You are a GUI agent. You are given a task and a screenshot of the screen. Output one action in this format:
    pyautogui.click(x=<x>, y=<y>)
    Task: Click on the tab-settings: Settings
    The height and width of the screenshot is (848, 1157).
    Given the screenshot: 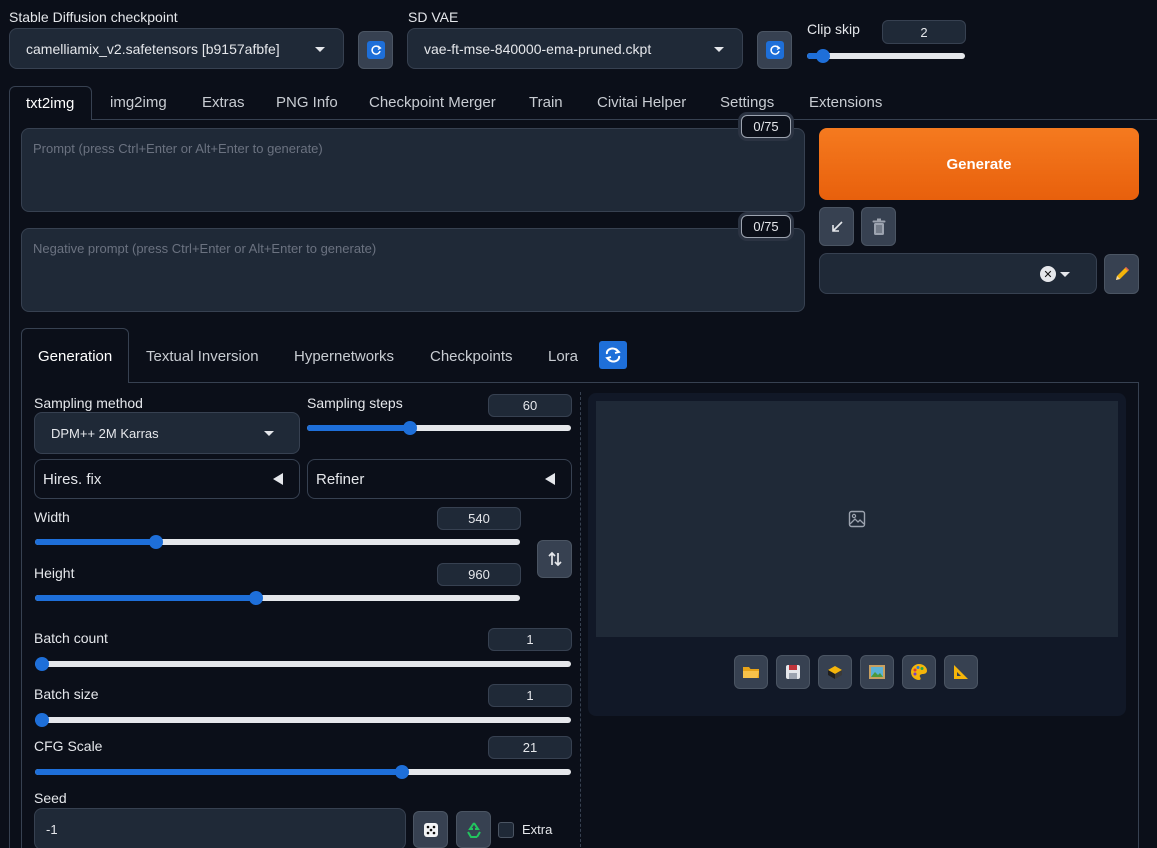 What is the action you would take?
    pyautogui.click(x=747, y=102)
    